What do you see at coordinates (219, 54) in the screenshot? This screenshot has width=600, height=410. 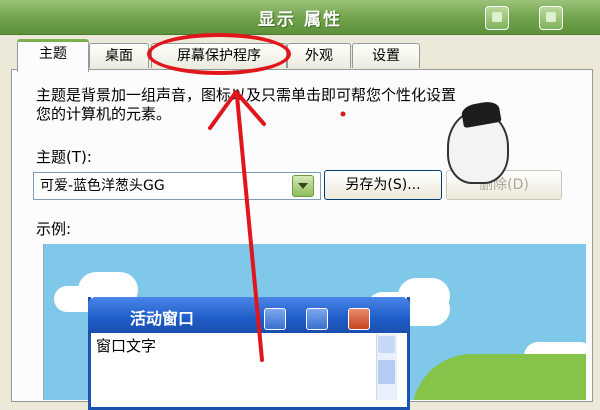 I see `annotation-ellipse` at bounding box center [219, 54].